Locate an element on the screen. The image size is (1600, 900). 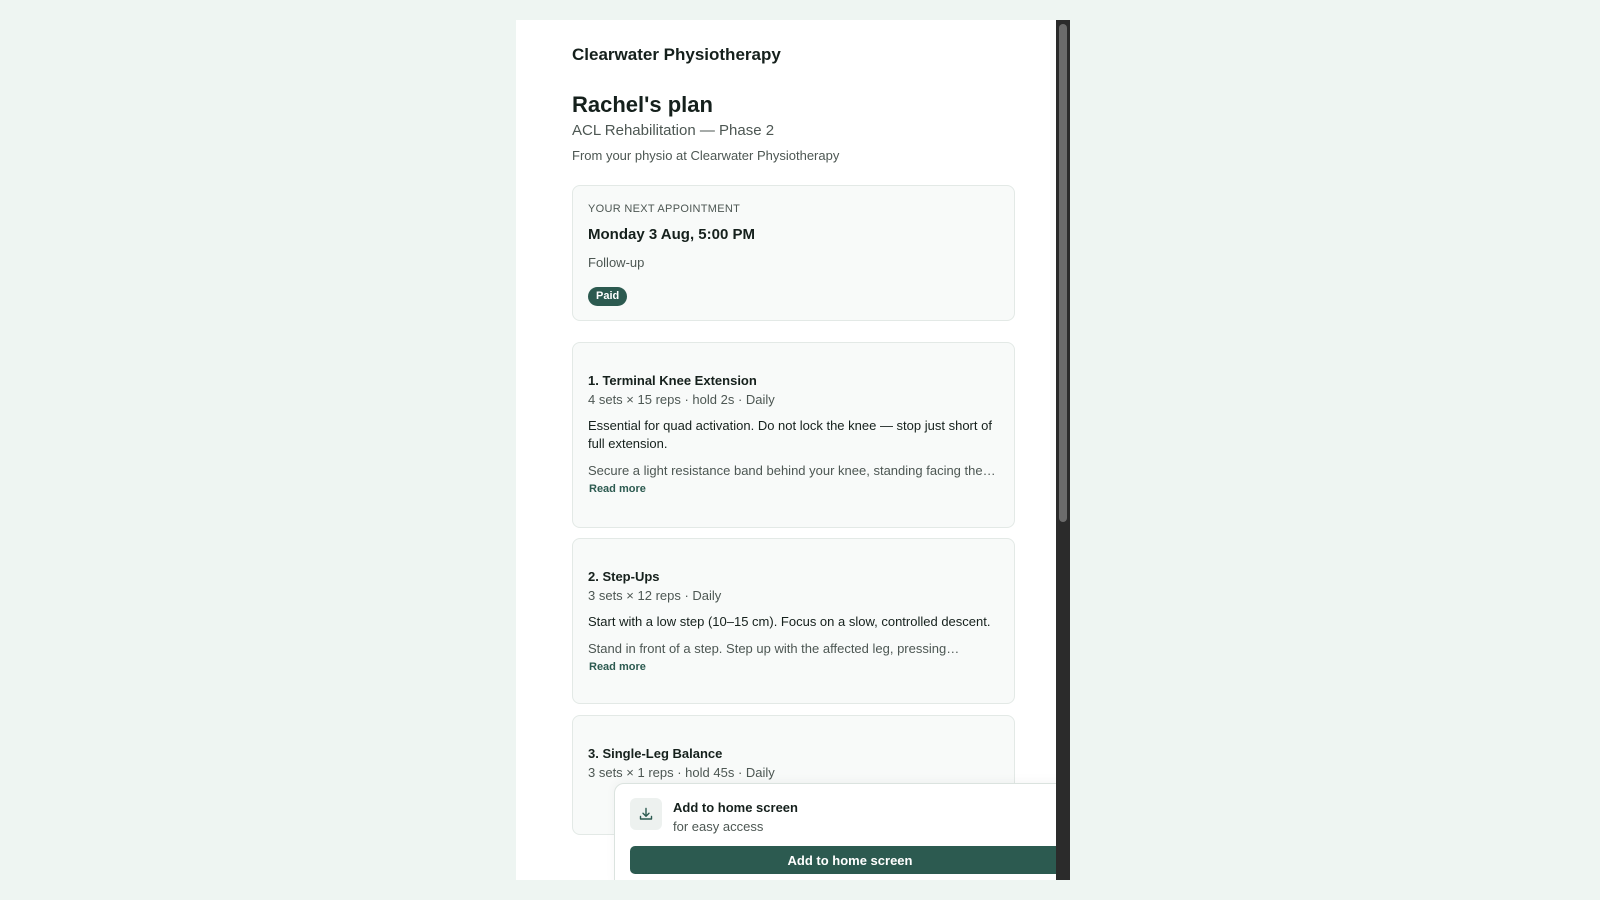
appointment-label: Your next appointment is located at coordinates (664, 209).